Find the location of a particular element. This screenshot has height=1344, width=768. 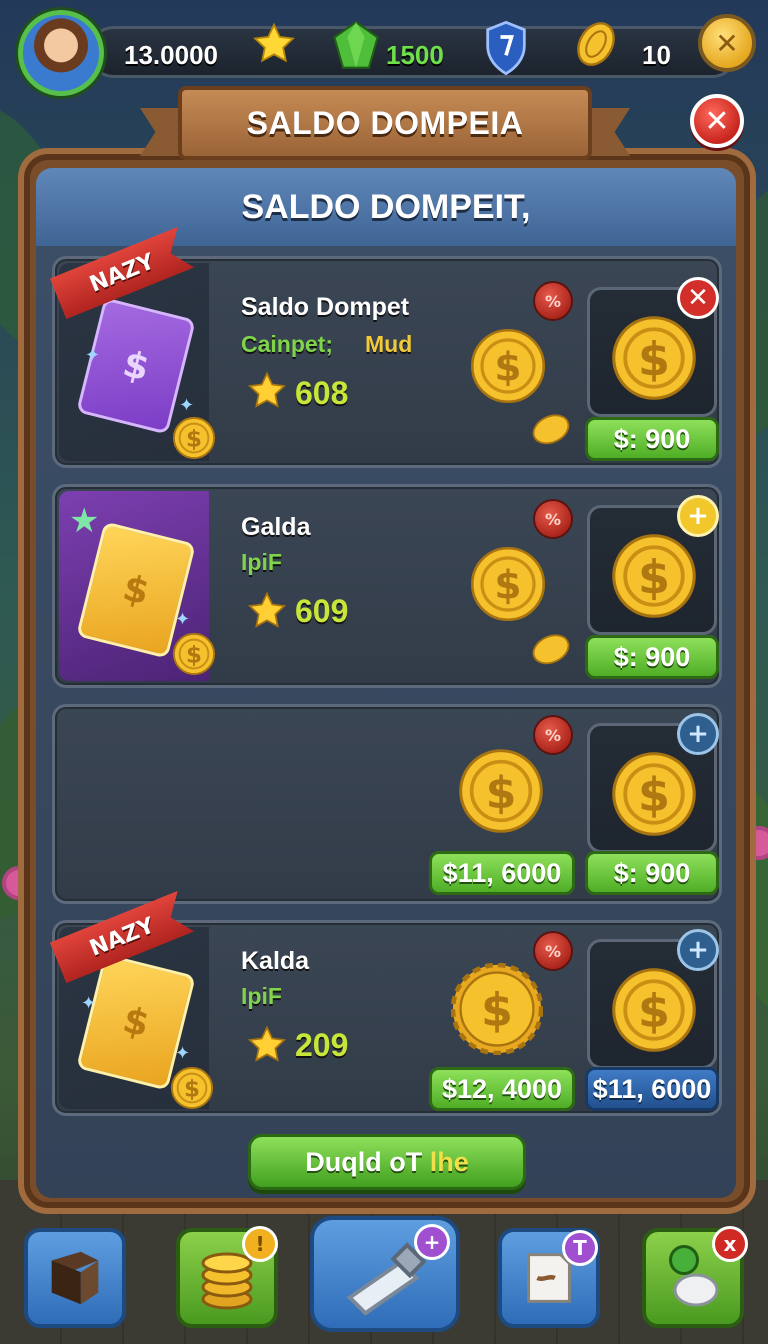

offer-card-3: % $ $11, 6000 $ + $: 900 is located at coordinates (387, 804).